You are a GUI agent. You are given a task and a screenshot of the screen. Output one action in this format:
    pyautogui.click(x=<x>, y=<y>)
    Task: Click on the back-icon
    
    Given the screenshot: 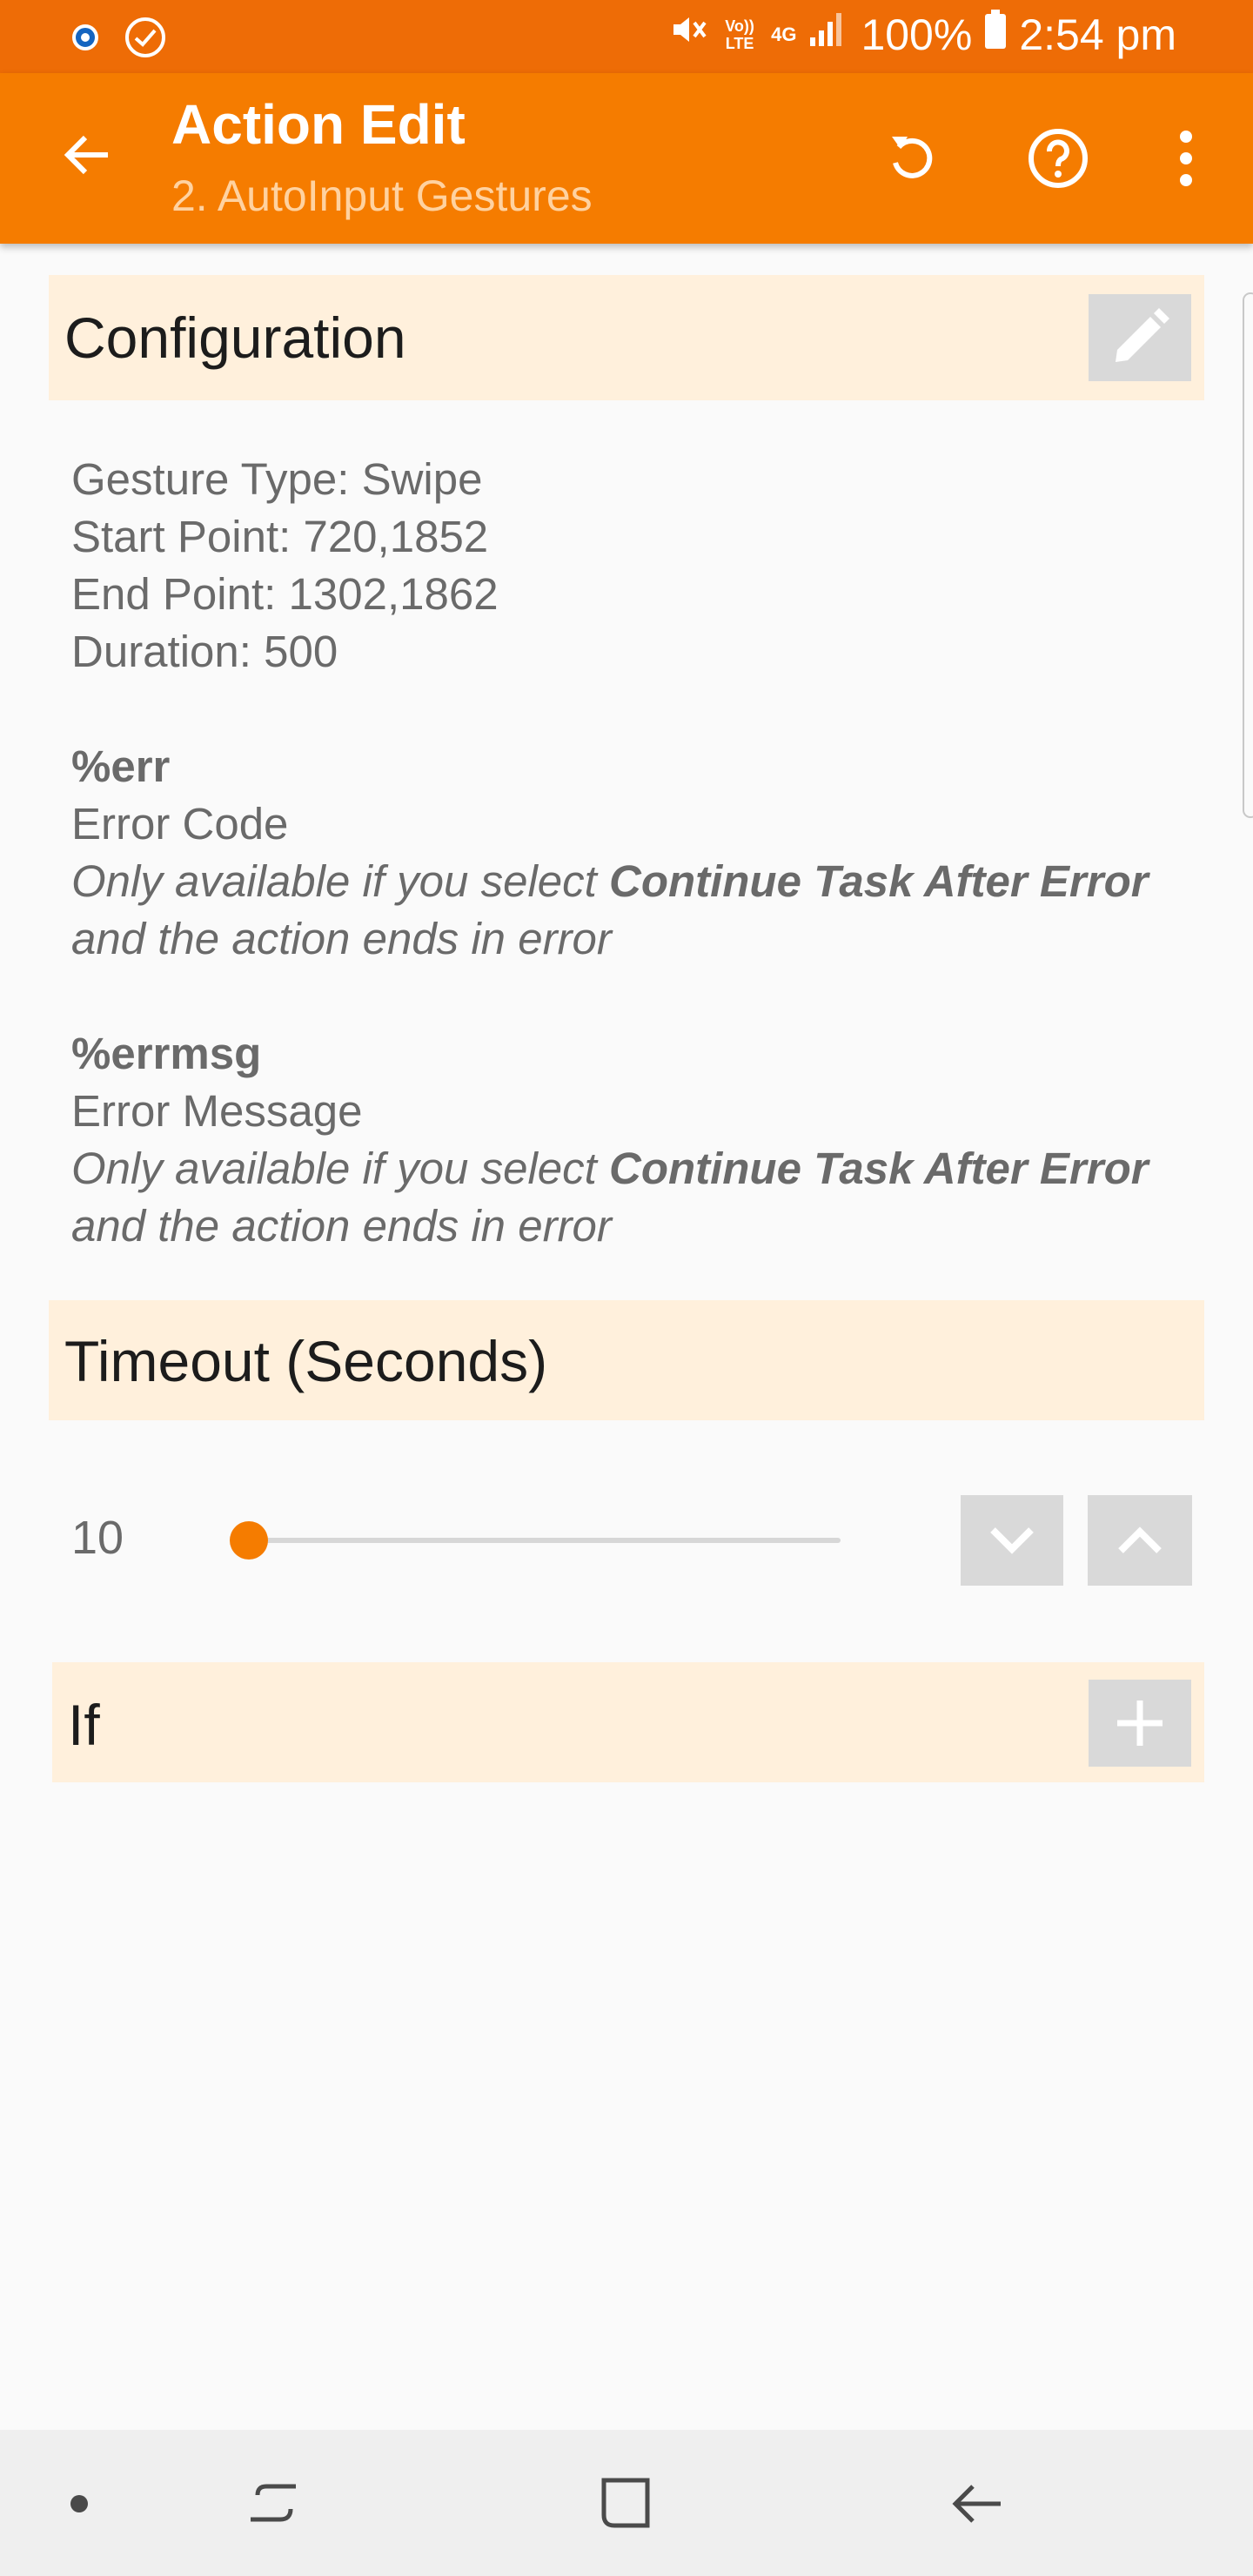 What is the action you would take?
    pyautogui.click(x=977, y=2504)
    